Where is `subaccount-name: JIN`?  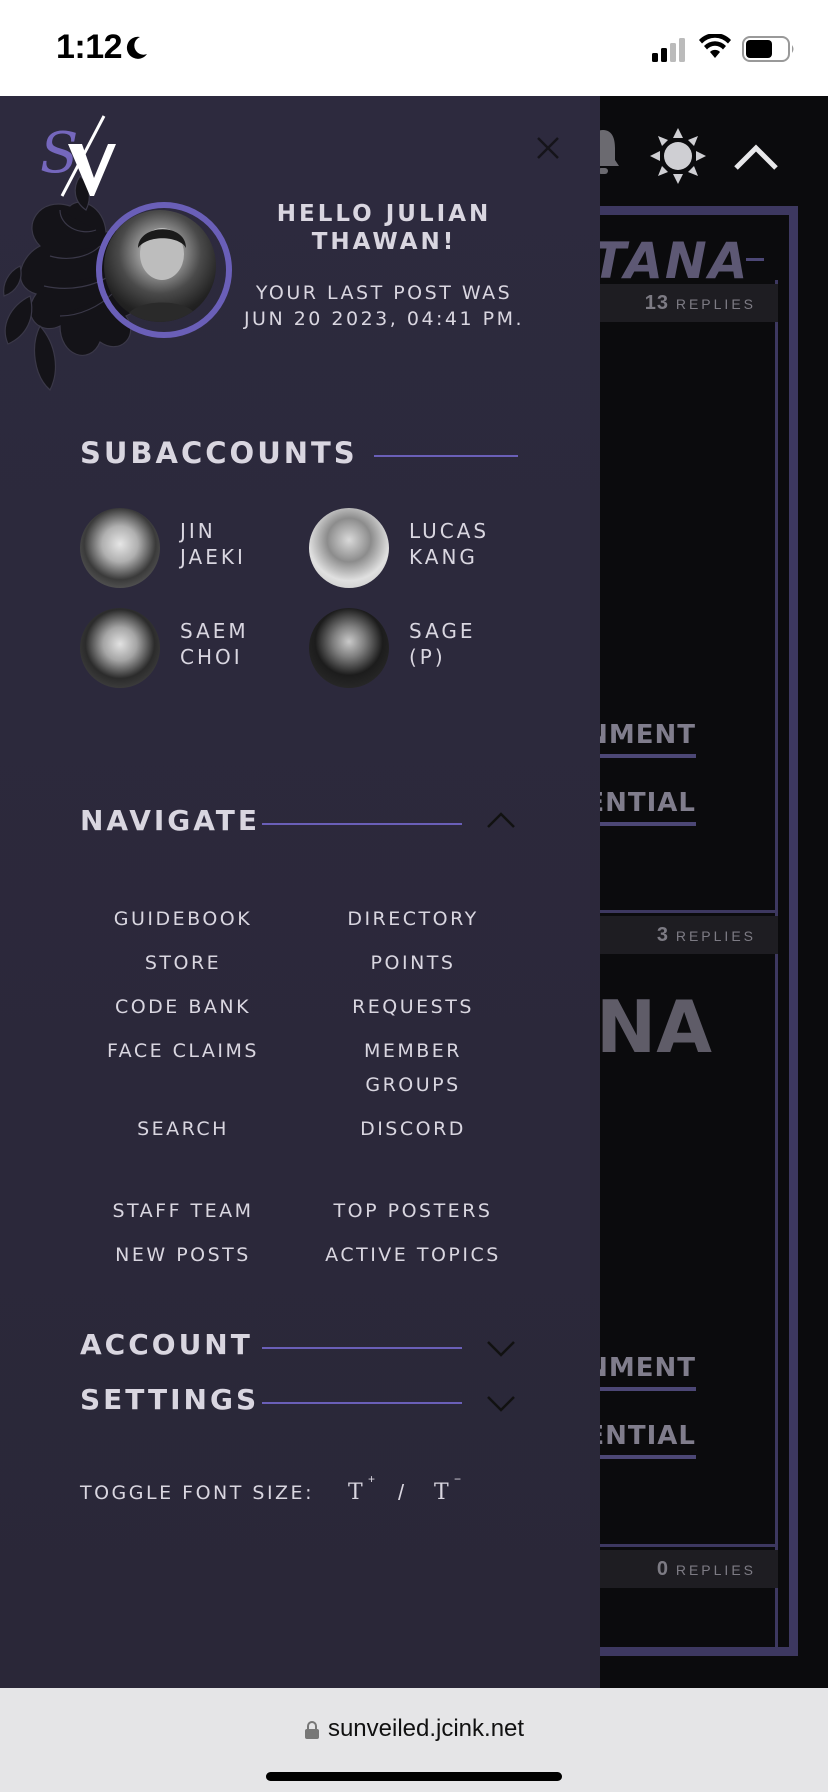
subaccount-name: JIN is located at coordinates (198, 531).